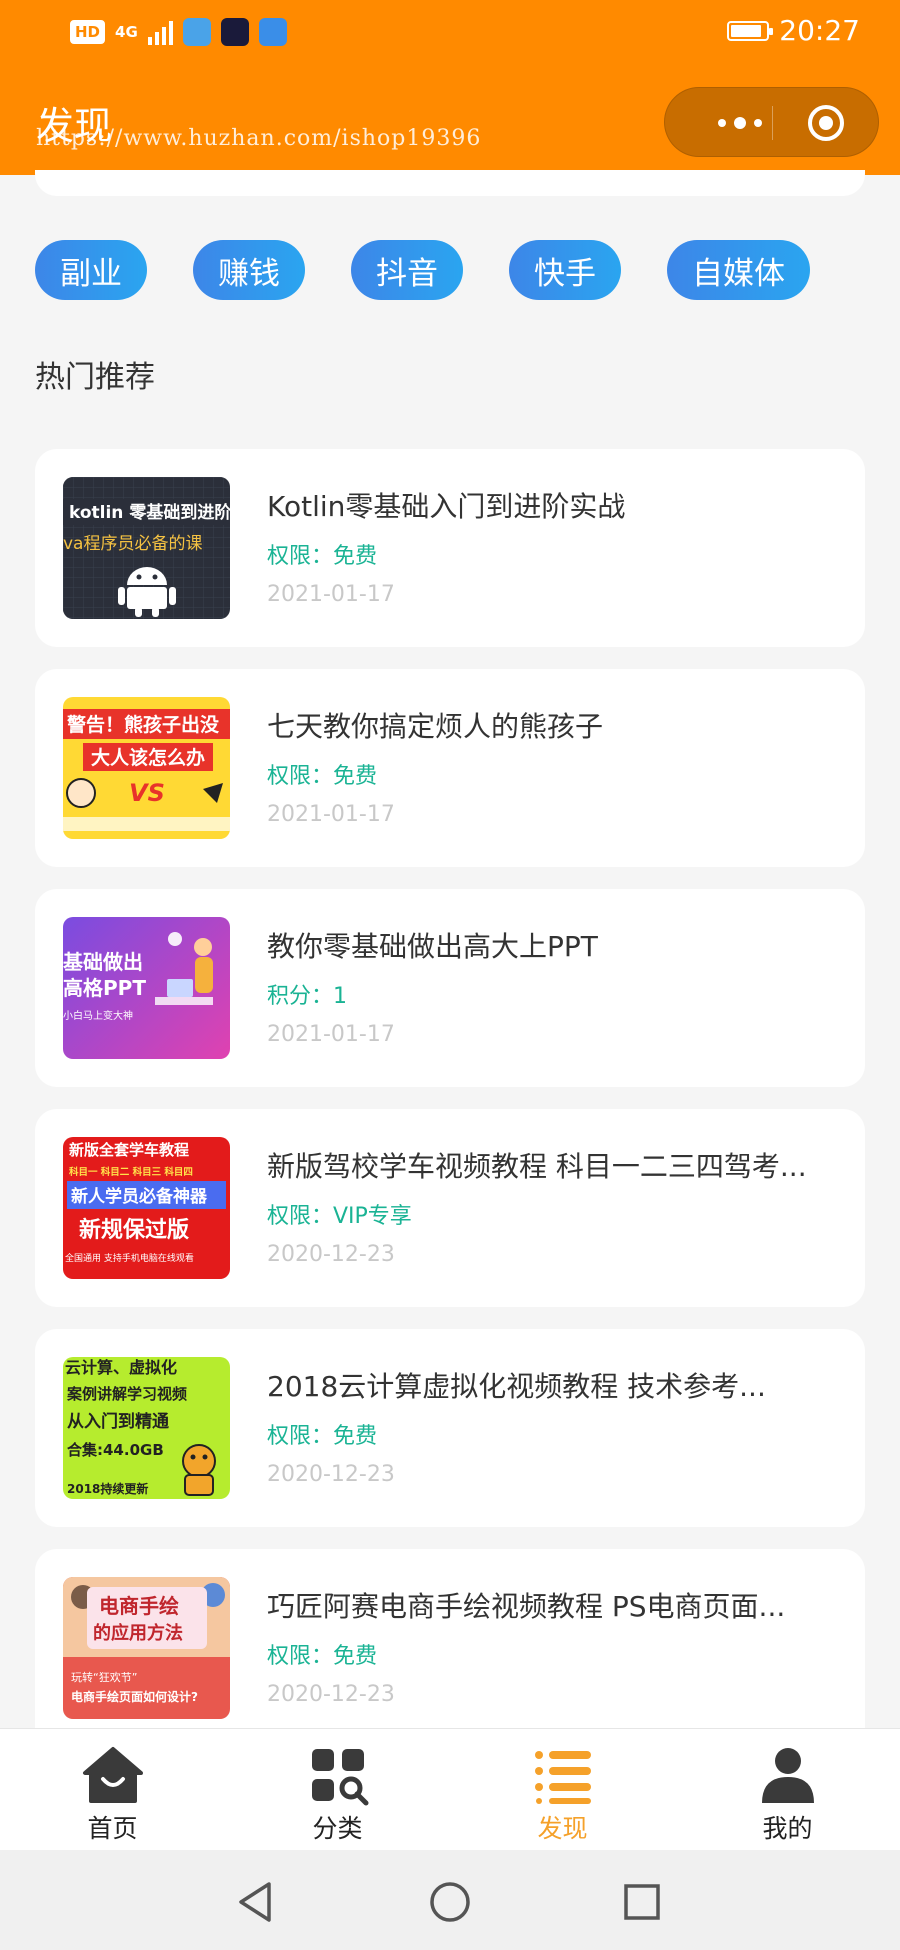  I want to click on tab-label: 首页, so click(112, 1828).